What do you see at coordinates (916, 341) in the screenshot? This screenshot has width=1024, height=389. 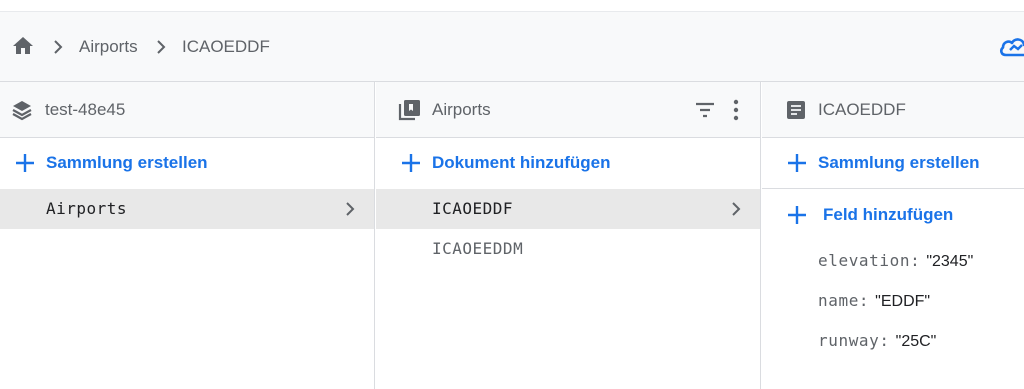 I see `field-value: "25C"` at bounding box center [916, 341].